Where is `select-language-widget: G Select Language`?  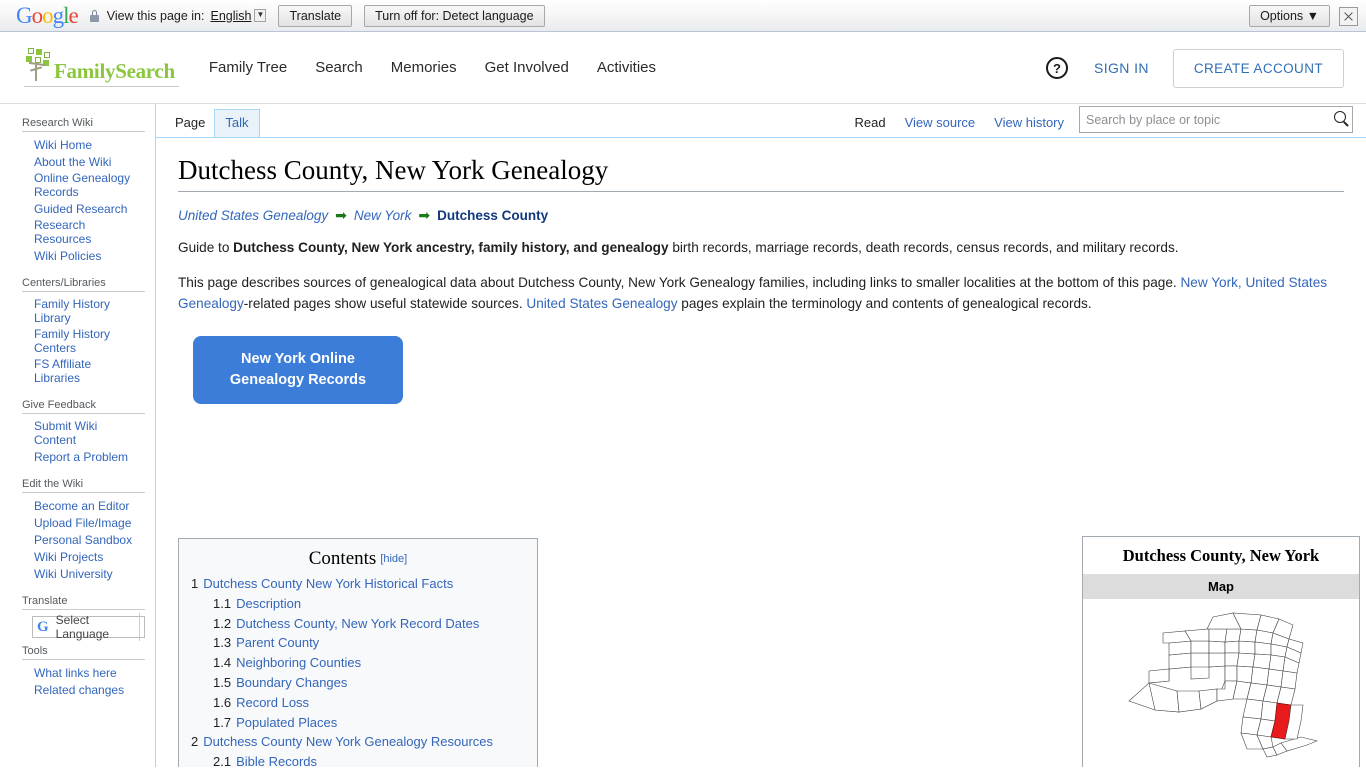
select-language-widget: G Select Language is located at coordinates (88, 627).